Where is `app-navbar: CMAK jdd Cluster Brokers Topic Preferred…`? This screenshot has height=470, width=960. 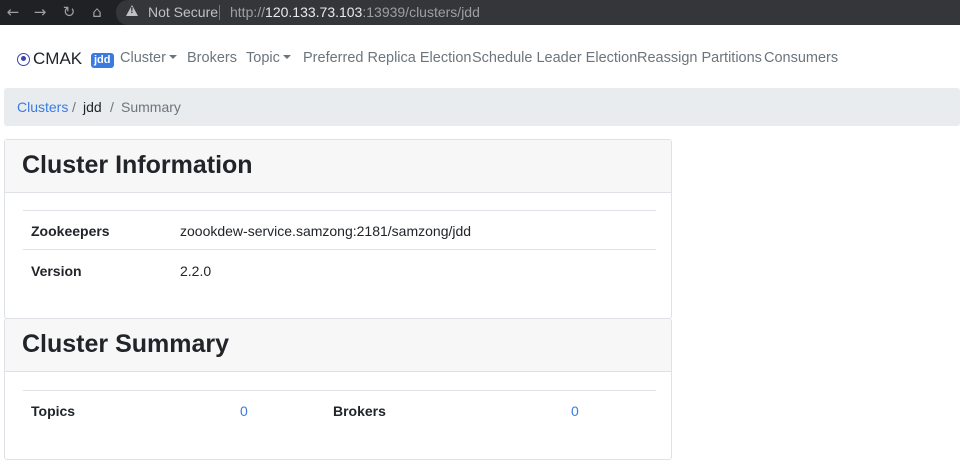 app-navbar: CMAK jdd Cluster Brokers Topic Preferred… is located at coordinates (480, 56).